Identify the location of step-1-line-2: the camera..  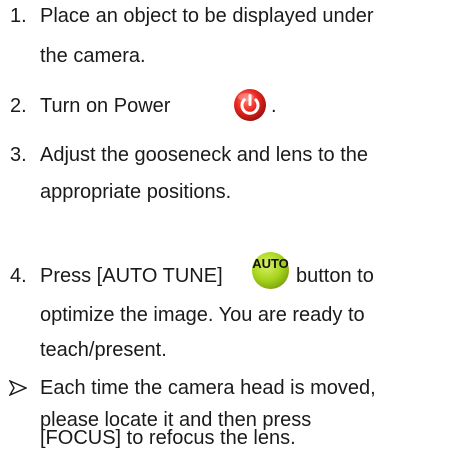
(93, 56).